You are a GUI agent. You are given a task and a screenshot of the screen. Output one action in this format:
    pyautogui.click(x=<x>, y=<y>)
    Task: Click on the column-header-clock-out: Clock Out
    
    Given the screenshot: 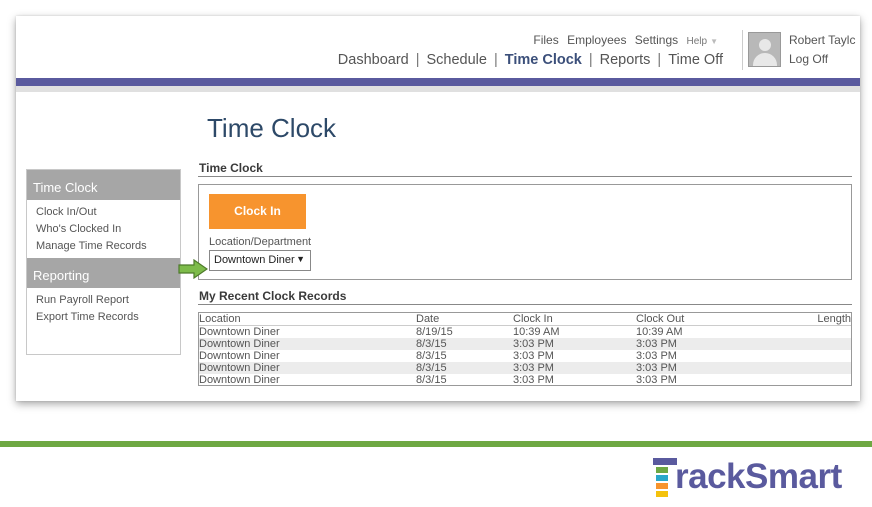 What is the action you would take?
    pyautogui.click(x=660, y=319)
    